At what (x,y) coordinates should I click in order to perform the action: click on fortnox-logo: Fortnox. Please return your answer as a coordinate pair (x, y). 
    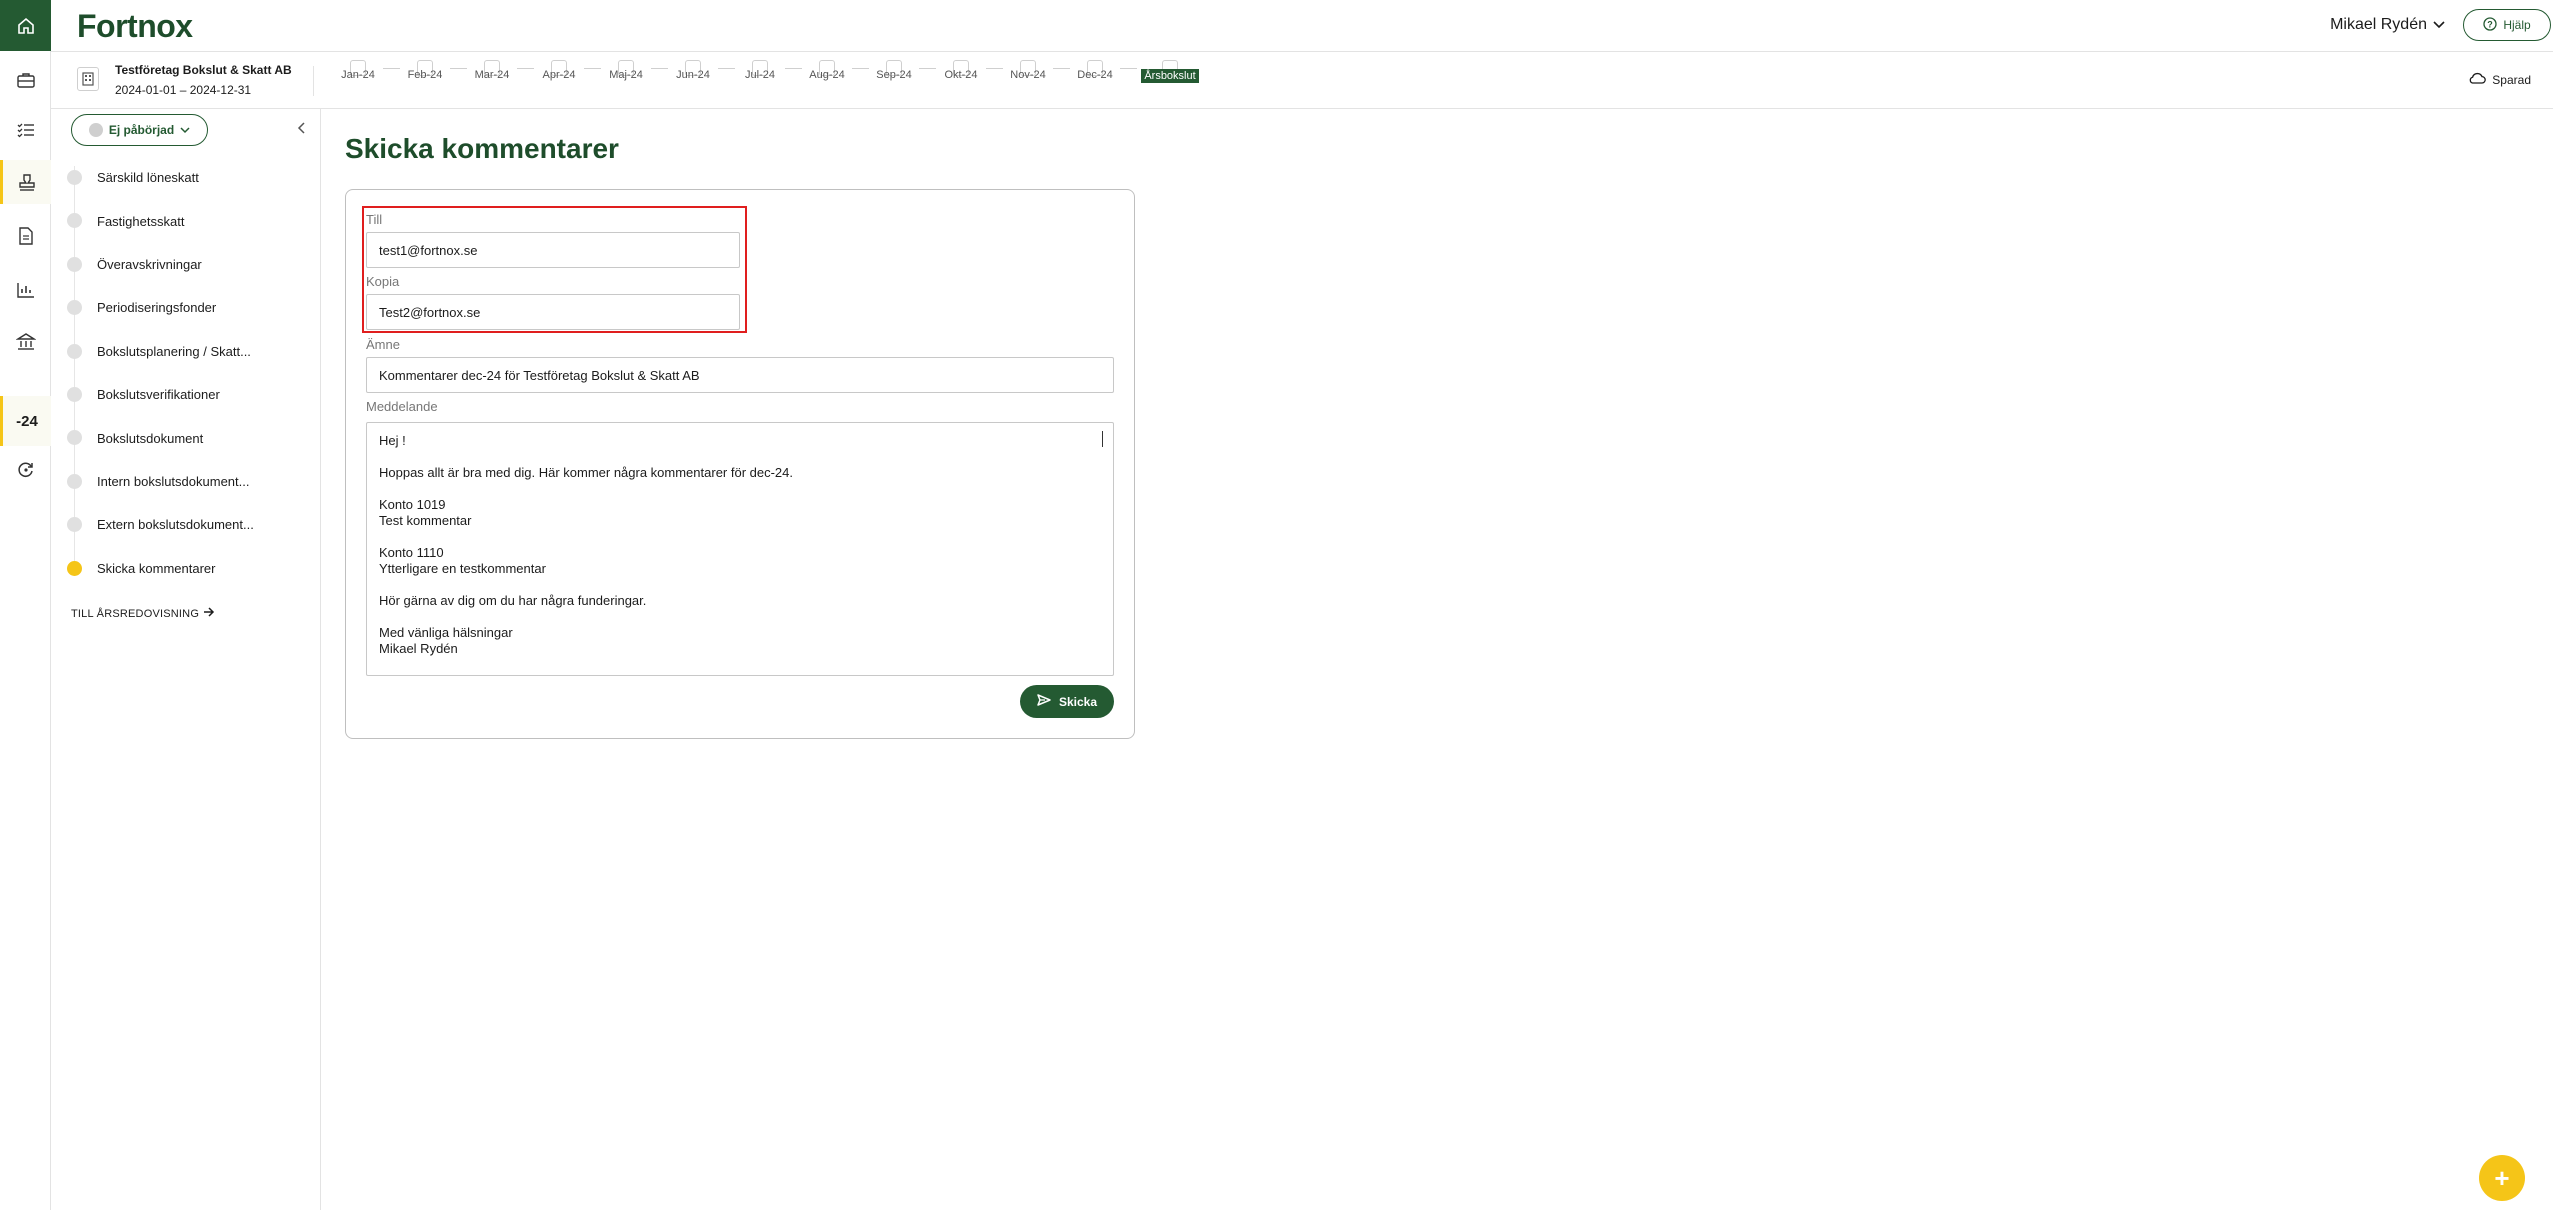
    Looking at the image, I should click on (135, 26).